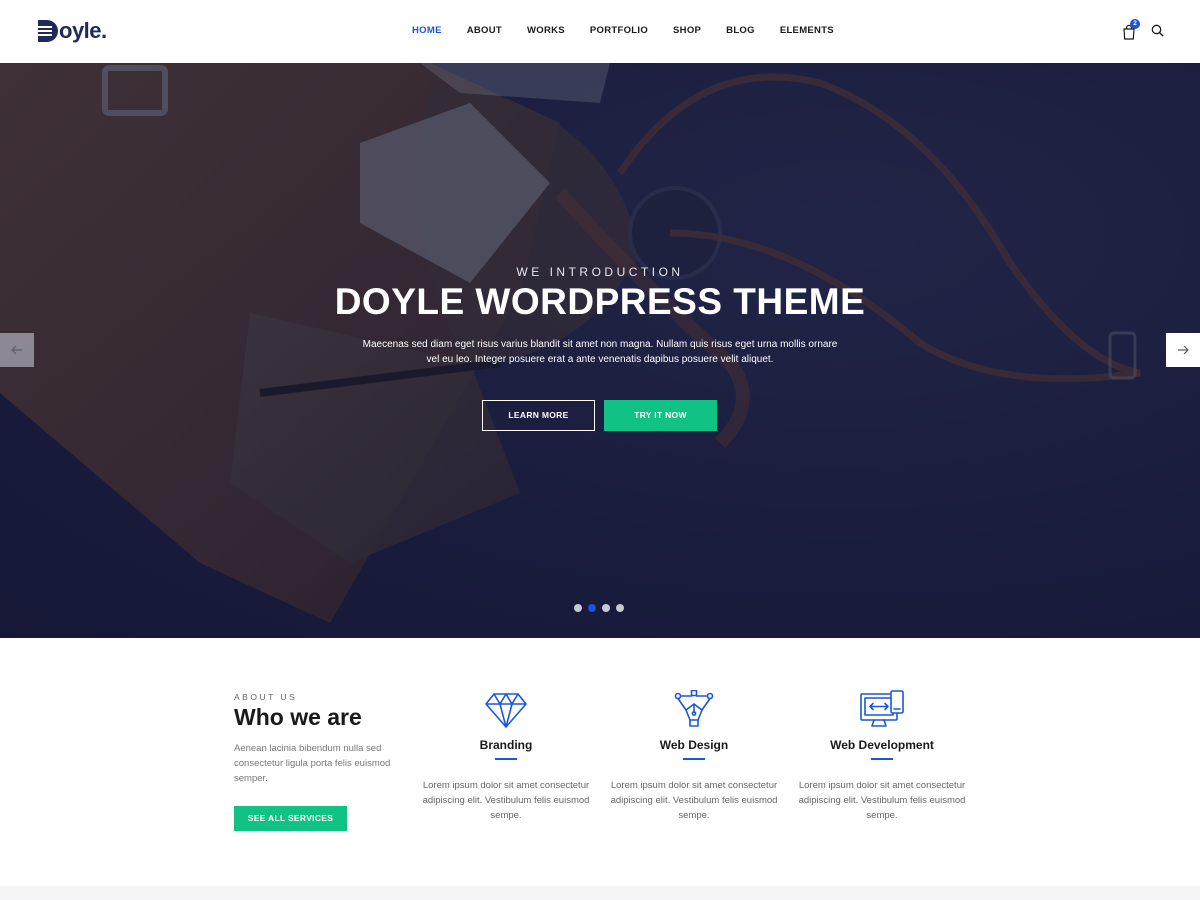 This screenshot has width=1200, height=900. Describe the element at coordinates (290, 818) in the screenshot. I see `see-all-services-button: SEE ALL SERVICES` at that location.